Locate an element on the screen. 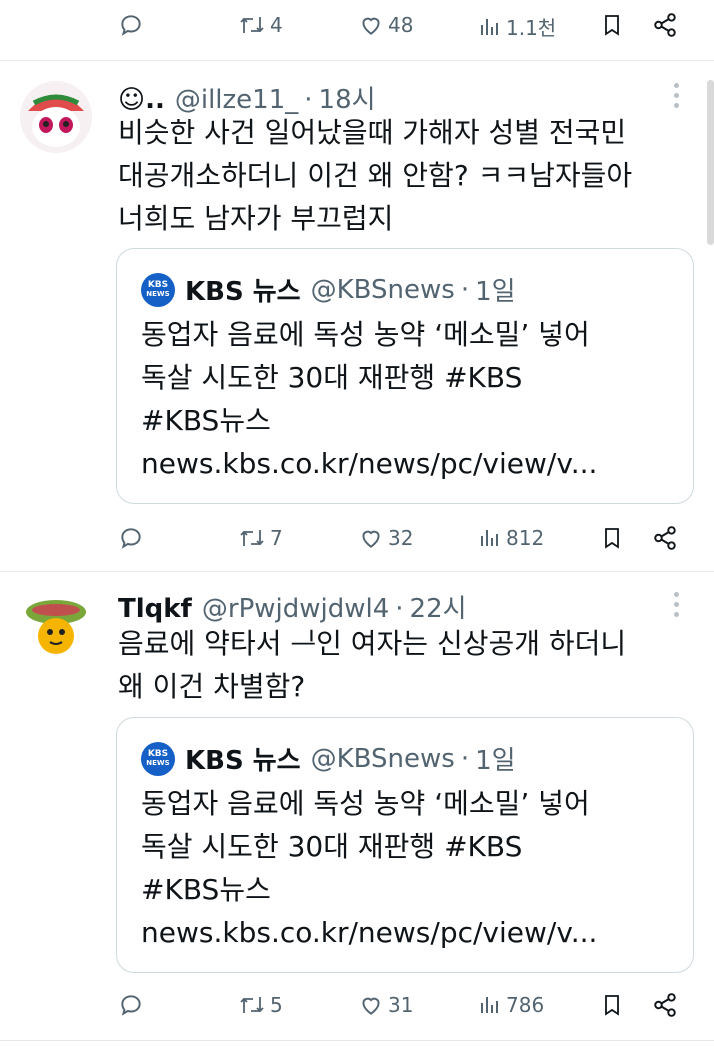 The height and width of the screenshot is (1051, 714). tweet-action-bar: 5 31 786 is located at coordinates (357, 1006).